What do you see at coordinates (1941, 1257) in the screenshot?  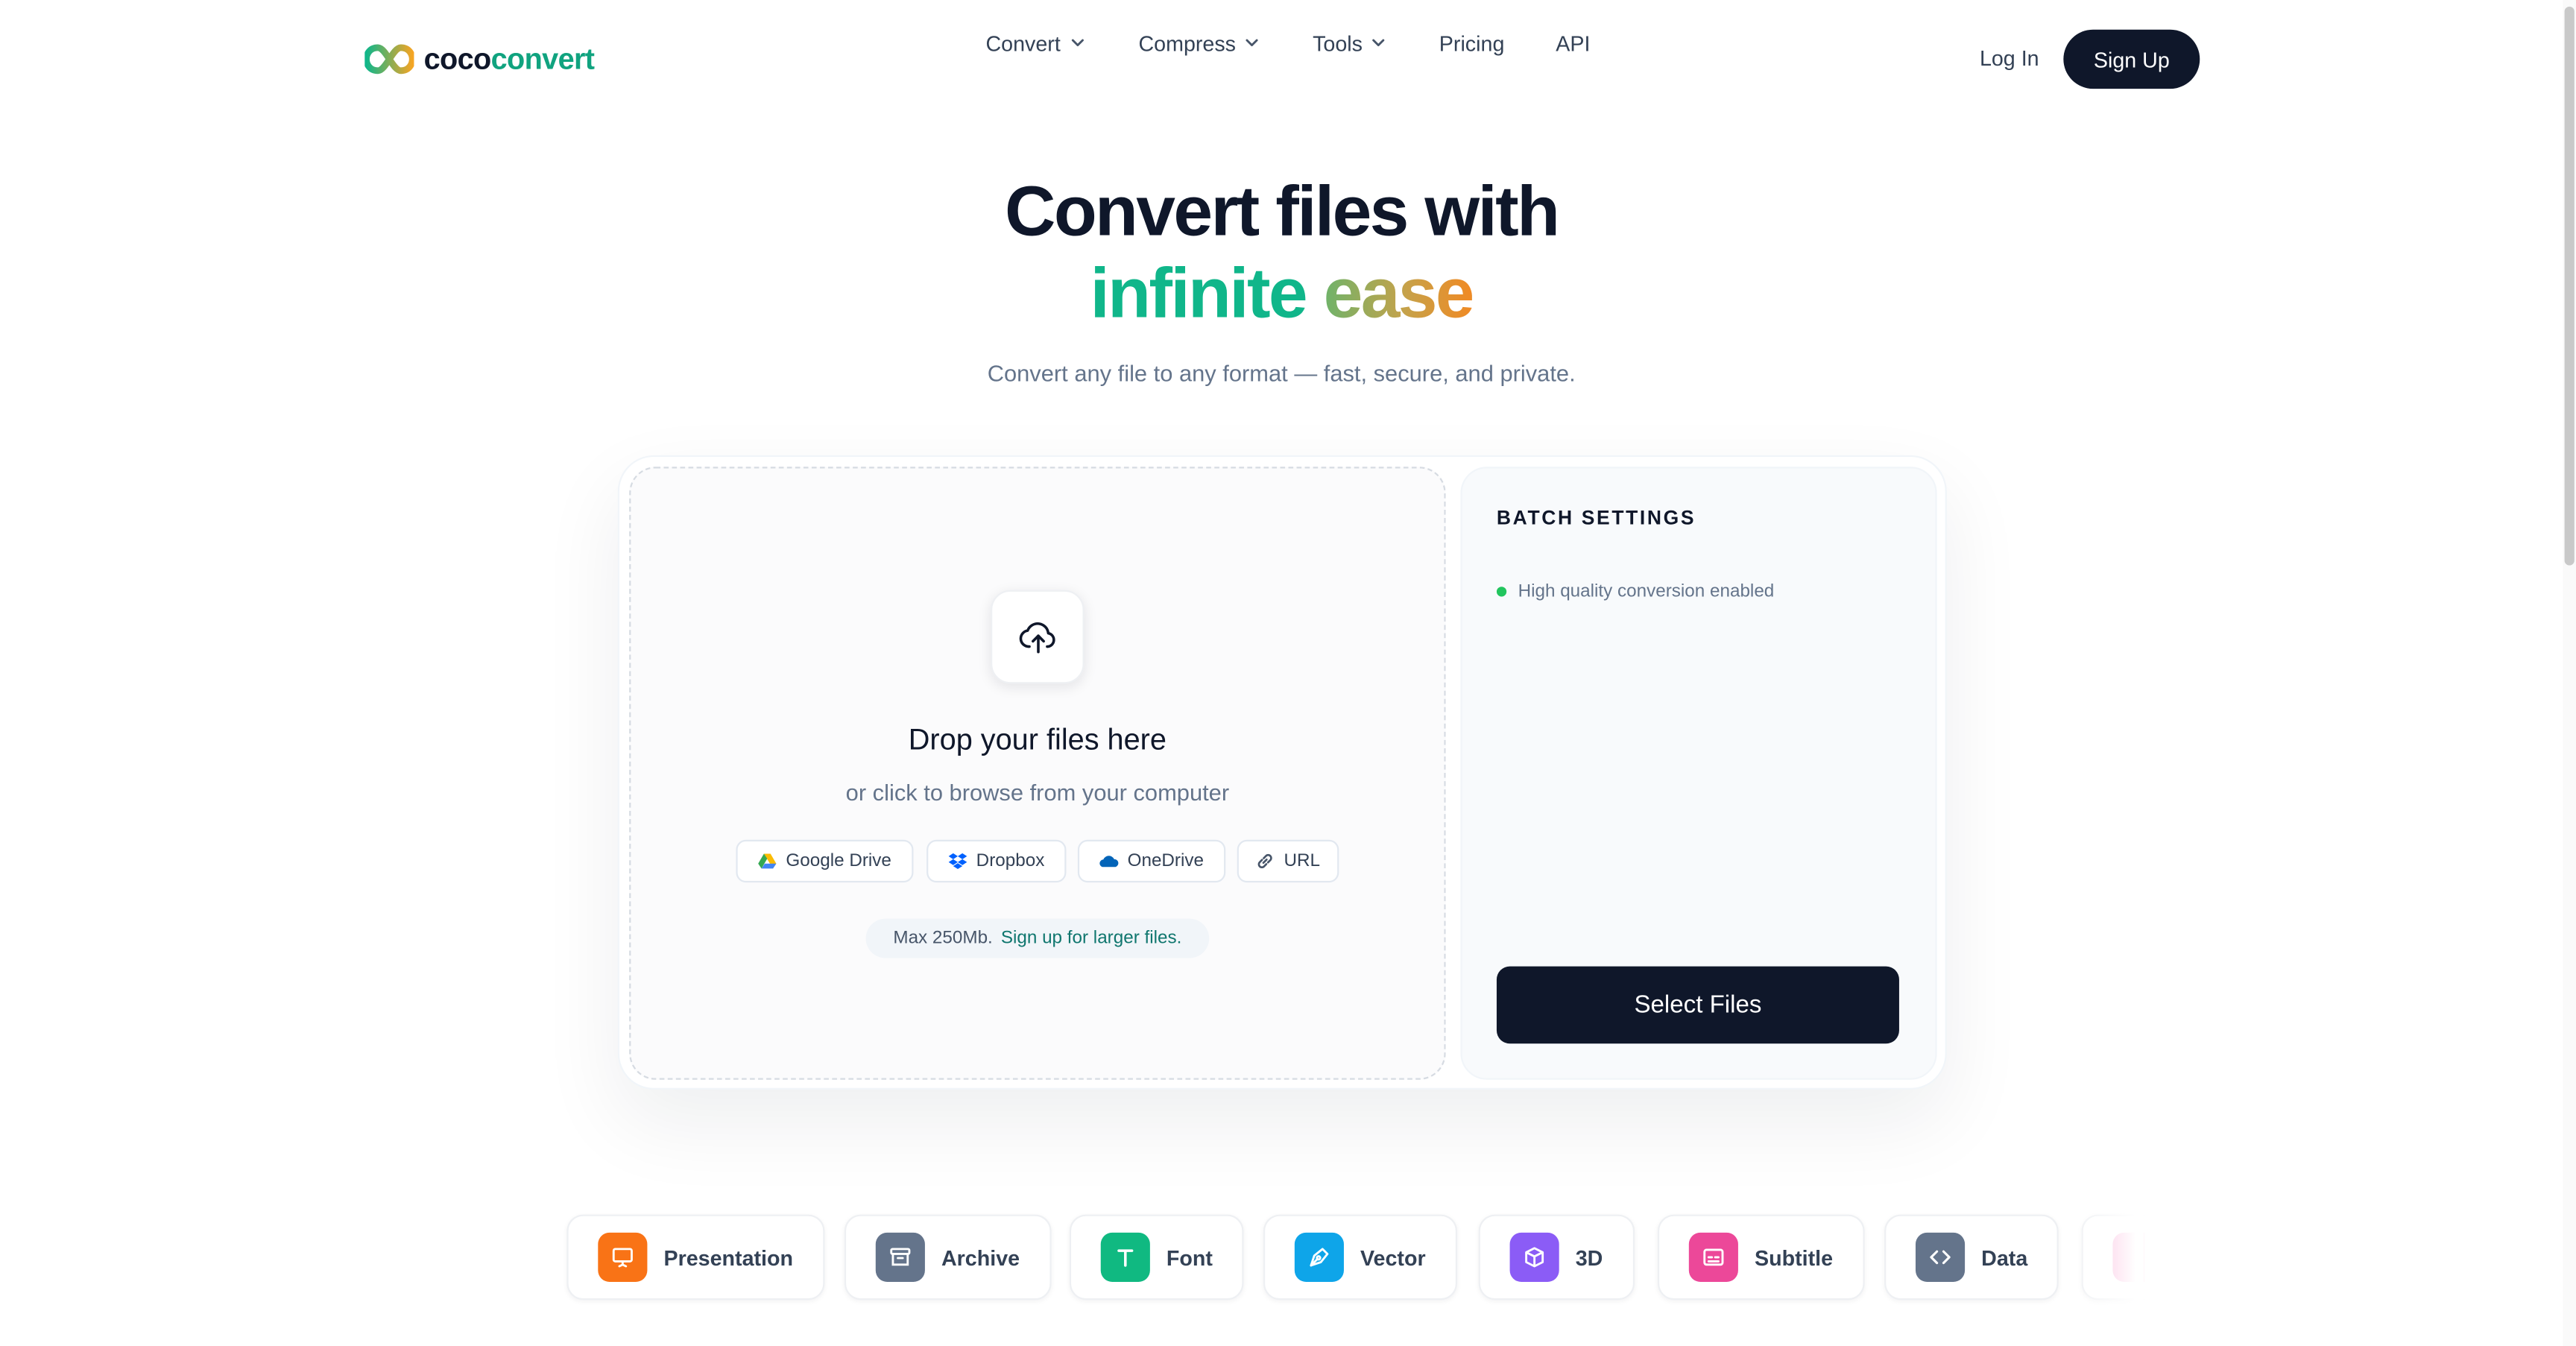 I see `code-icon` at bounding box center [1941, 1257].